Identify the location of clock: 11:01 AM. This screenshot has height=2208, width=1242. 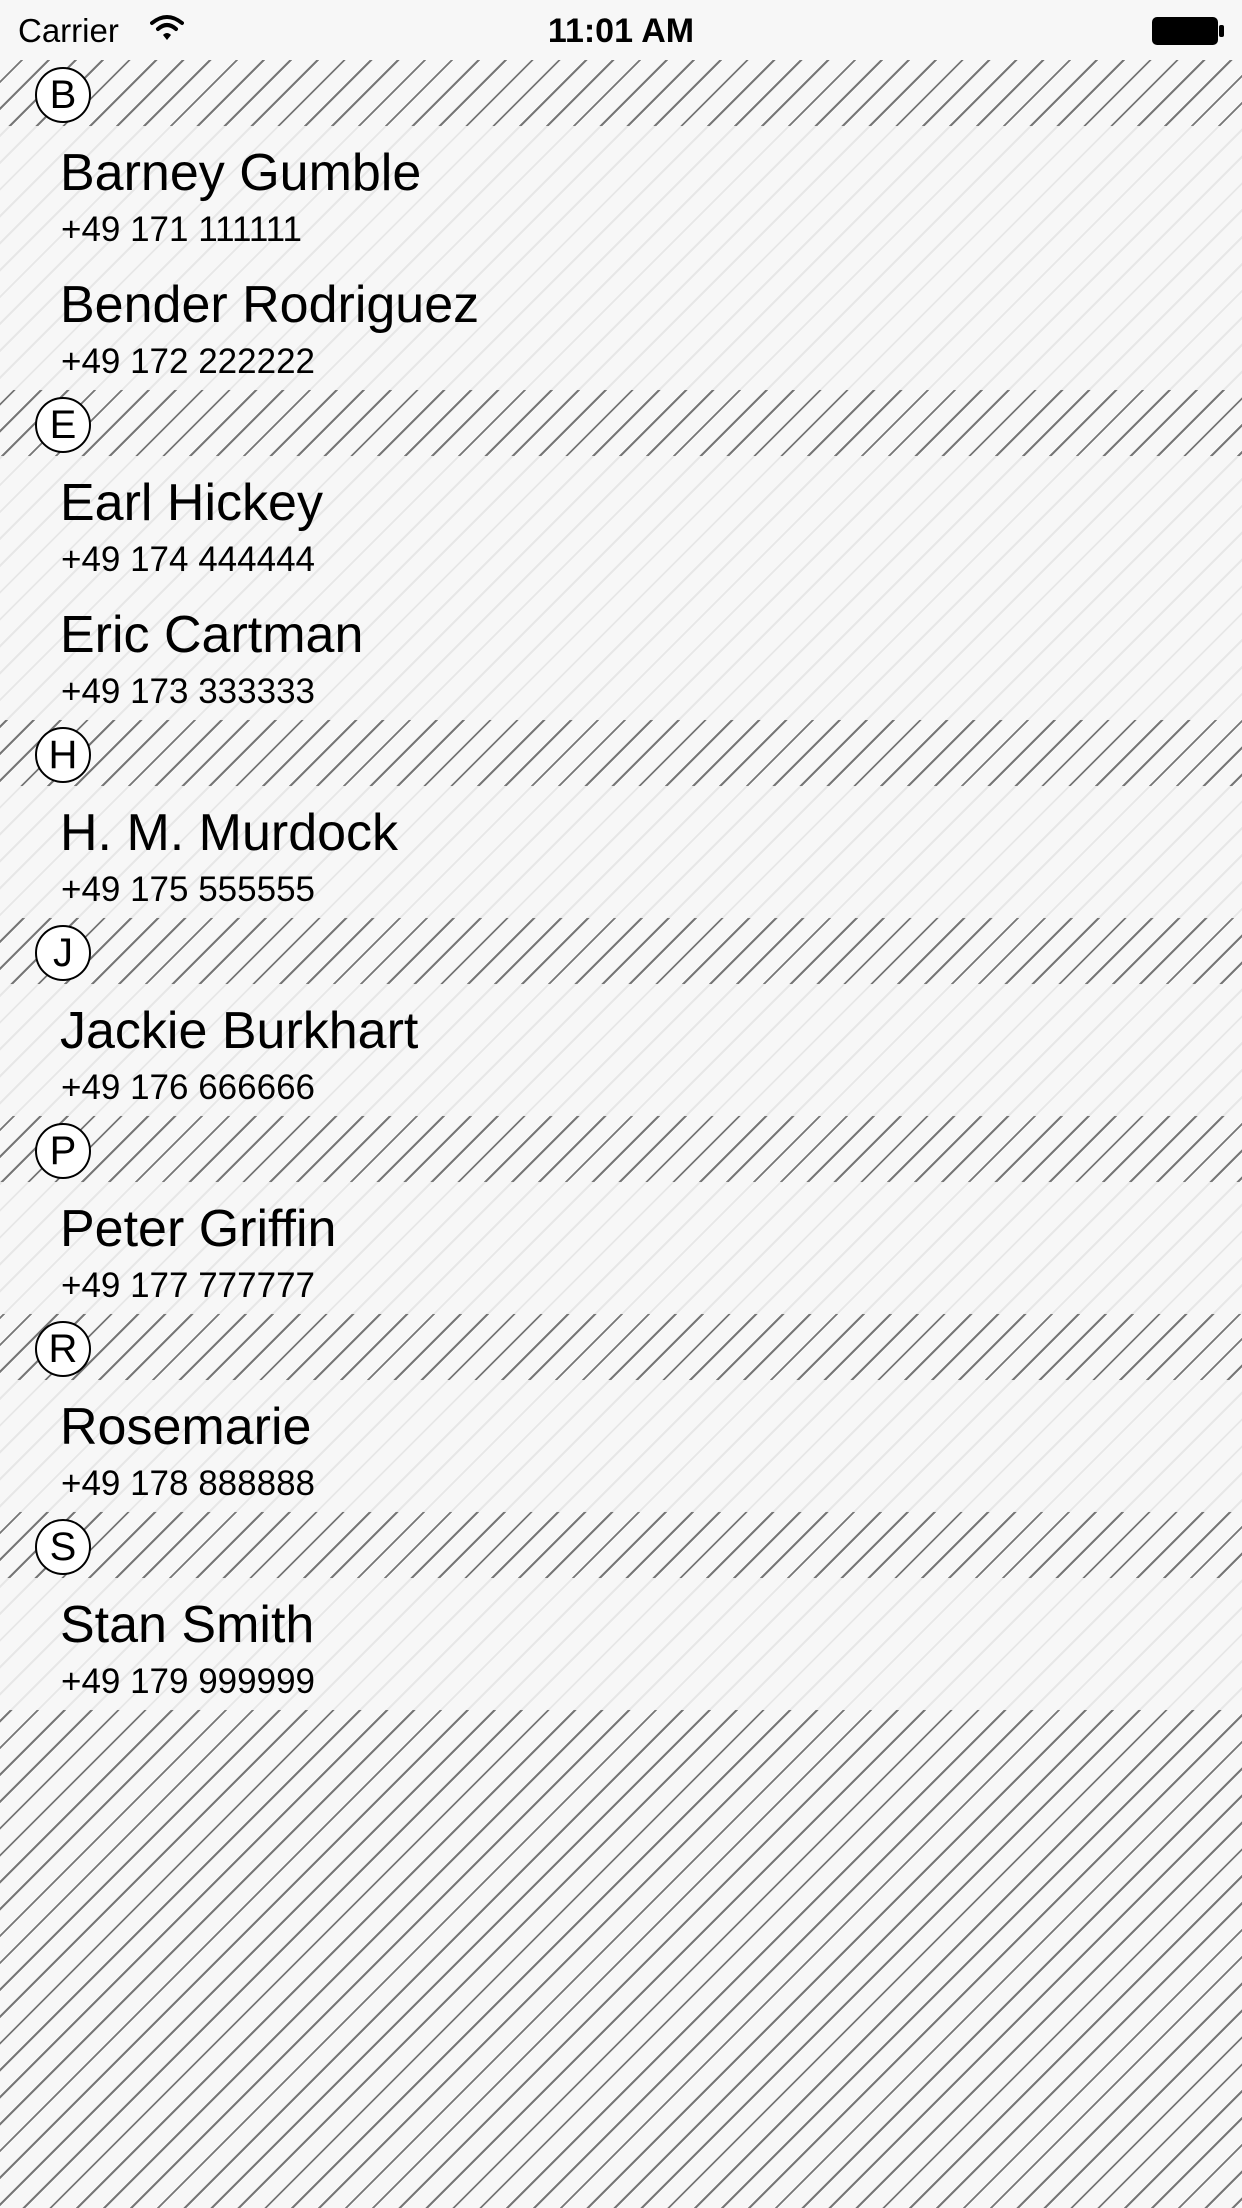
(621, 31).